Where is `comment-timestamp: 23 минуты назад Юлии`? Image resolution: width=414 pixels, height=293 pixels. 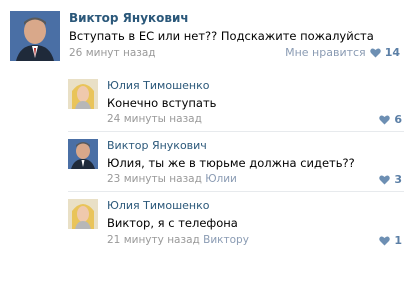 comment-timestamp: 23 минуты назад Юлии is located at coordinates (172, 179).